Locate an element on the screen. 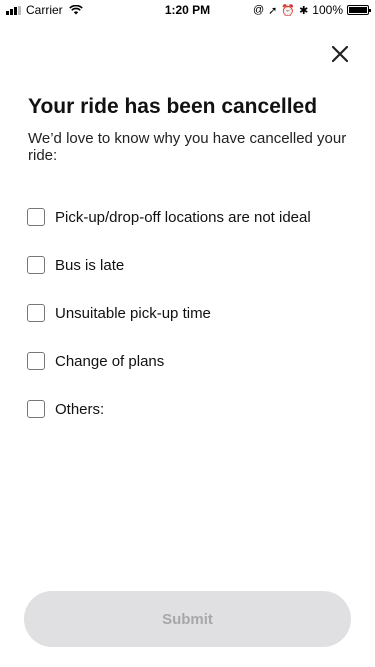 This screenshot has height=667, width=375. reason-label: Bus is late is located at coordinates (90, 265).